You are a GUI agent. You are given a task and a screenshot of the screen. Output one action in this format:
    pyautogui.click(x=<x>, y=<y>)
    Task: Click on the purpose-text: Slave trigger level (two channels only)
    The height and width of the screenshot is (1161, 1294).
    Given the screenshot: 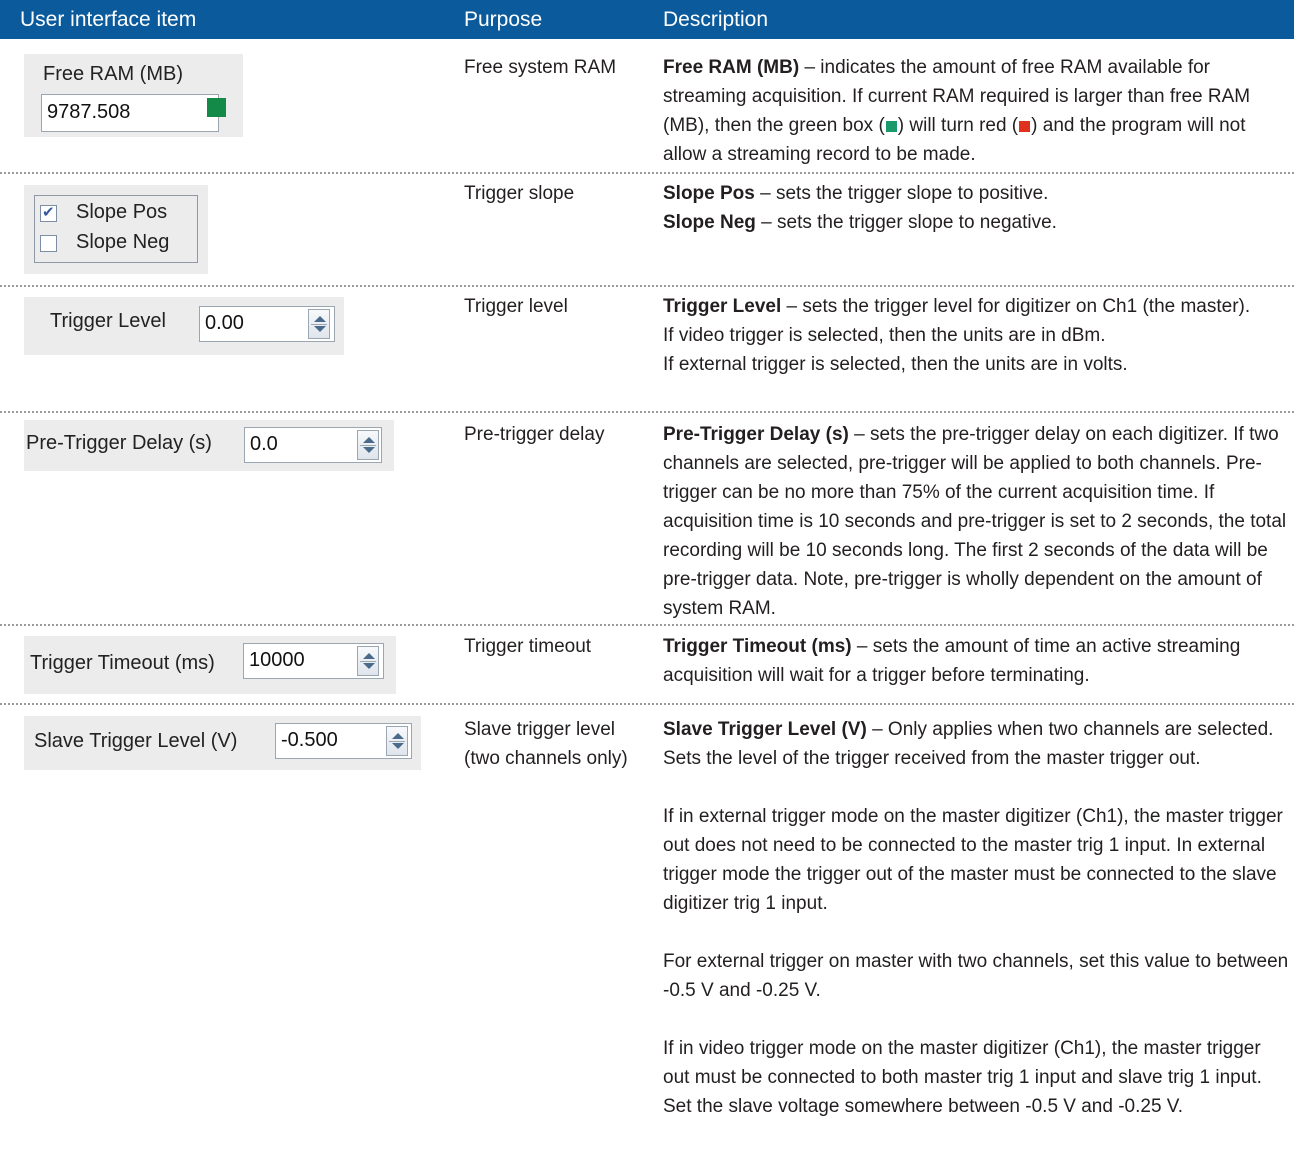 What is the action you would take?
    pyautogui.click(x=546, y=744)
    